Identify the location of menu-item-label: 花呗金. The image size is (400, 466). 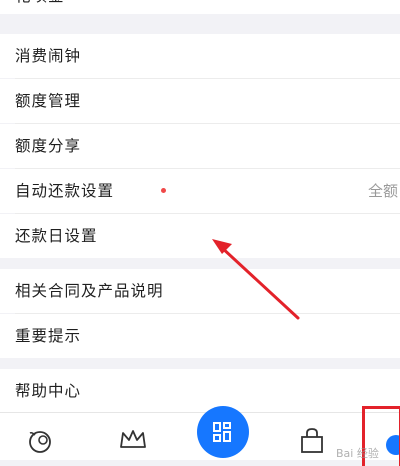
(40, 7).